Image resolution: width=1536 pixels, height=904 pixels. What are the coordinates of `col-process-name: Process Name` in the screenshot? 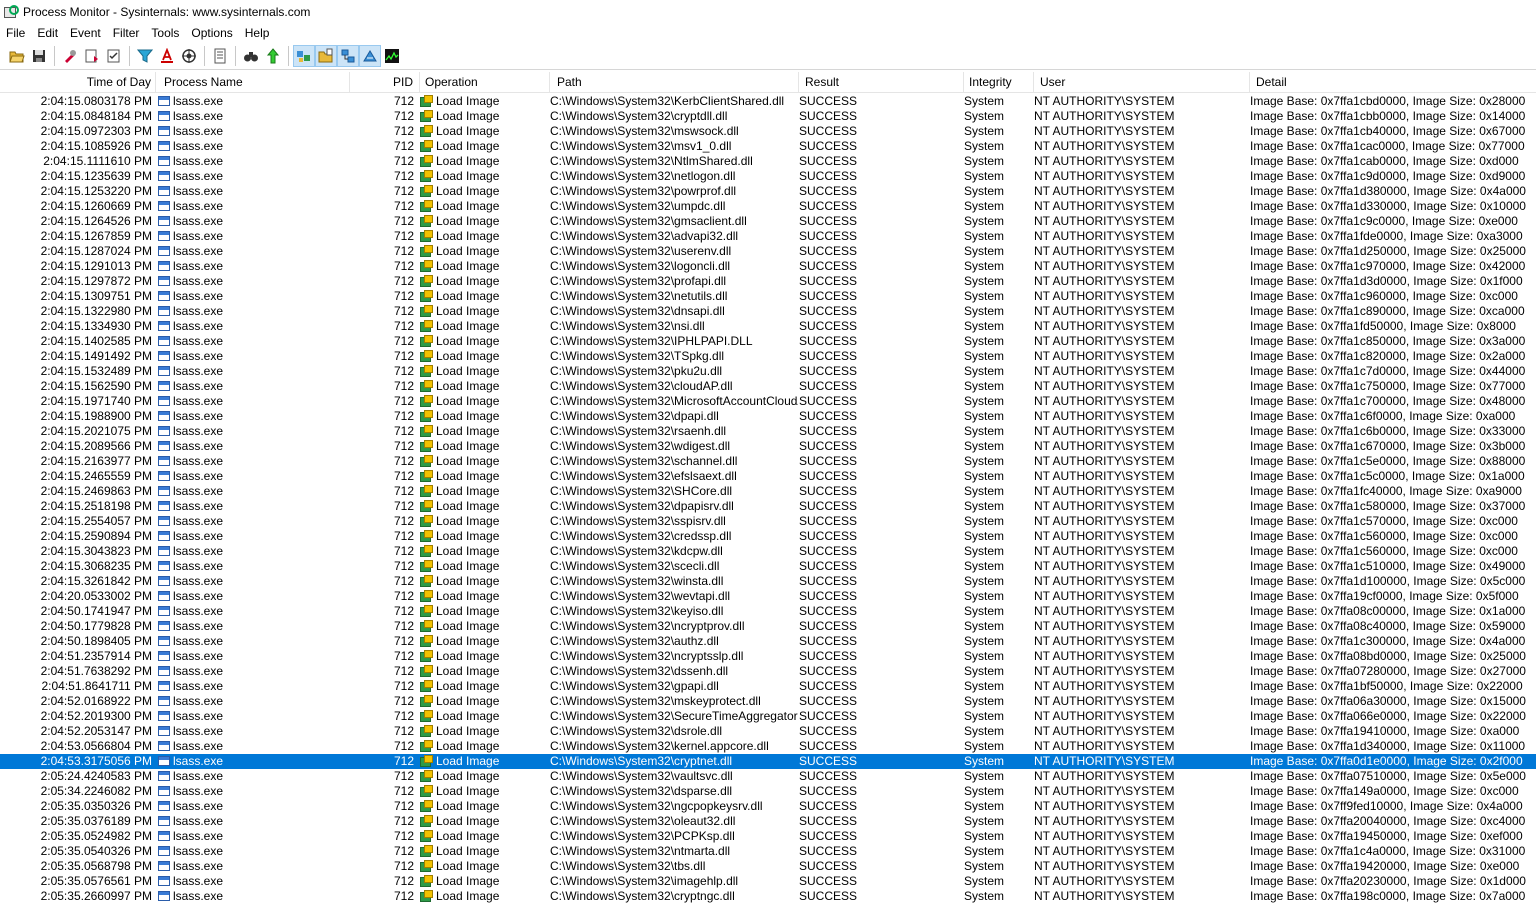 It's located at (253, 82).